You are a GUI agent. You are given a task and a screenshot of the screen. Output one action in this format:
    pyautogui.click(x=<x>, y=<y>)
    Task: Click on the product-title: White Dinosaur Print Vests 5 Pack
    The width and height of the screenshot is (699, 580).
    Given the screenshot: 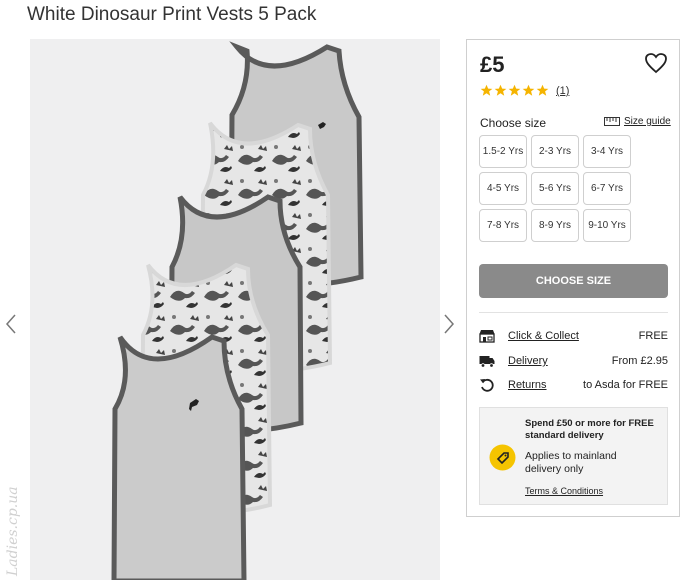 What is the action you would take?
    pyautogui.click(x=172, y=14)
    